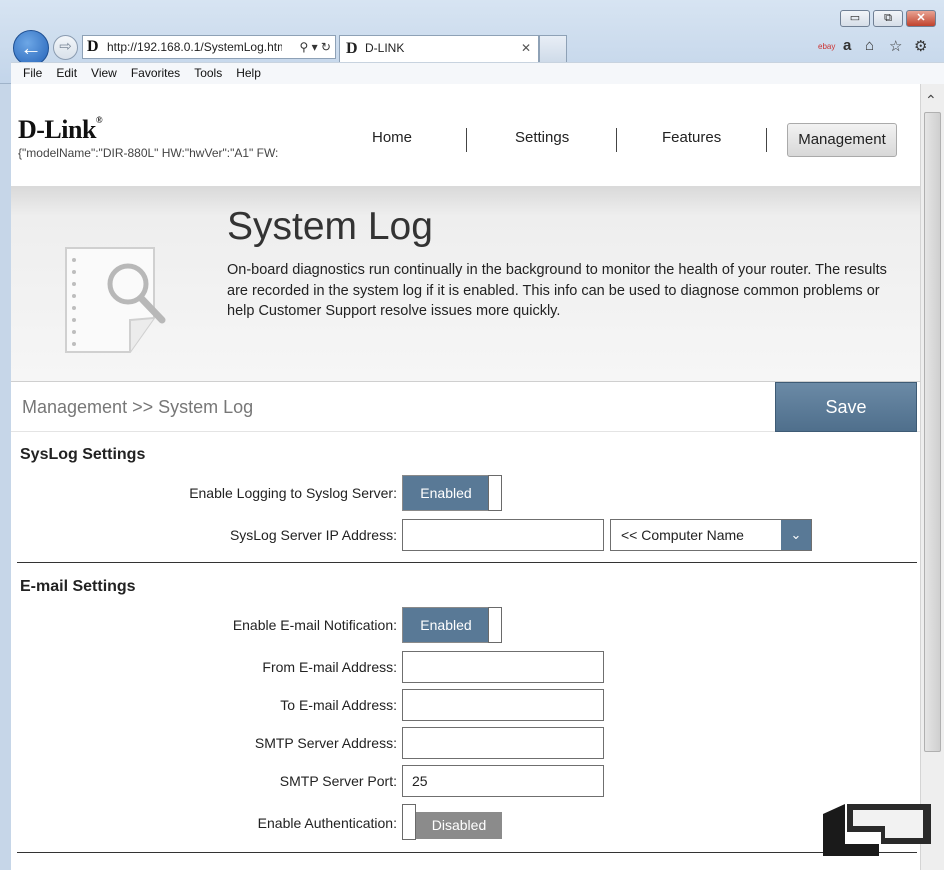  Describe the element at coordinates (293, 493) in the screenshot. I see `enable-syslog-label: Enable Logging to Syslog Server:` at that location.